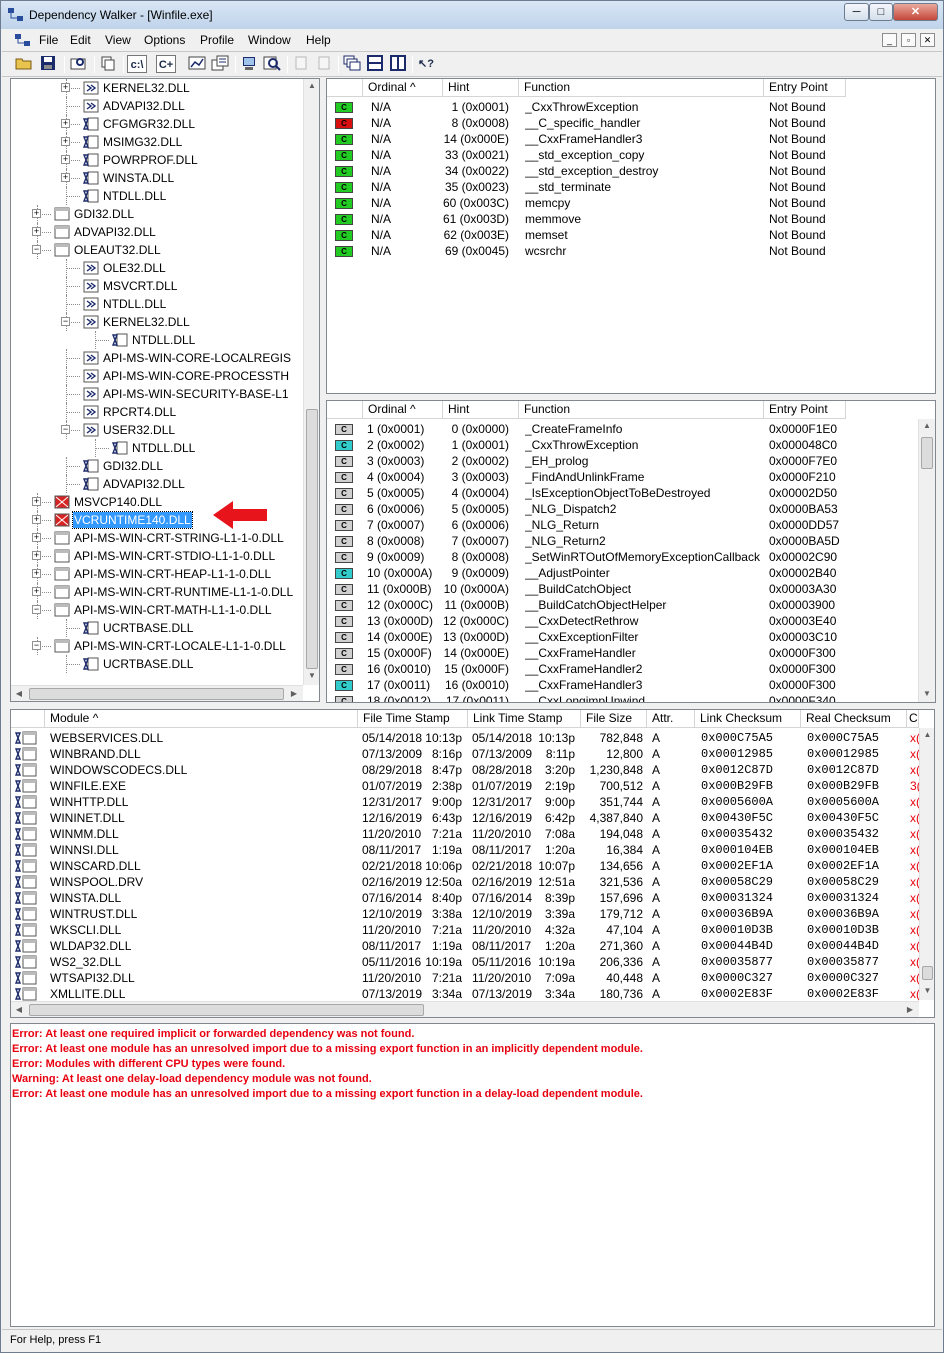 This screenshot has width=944, height=1353. Describe the element at coordinates (217, 40) in the screenshot. I see `menu-profile: Profile` at that location.